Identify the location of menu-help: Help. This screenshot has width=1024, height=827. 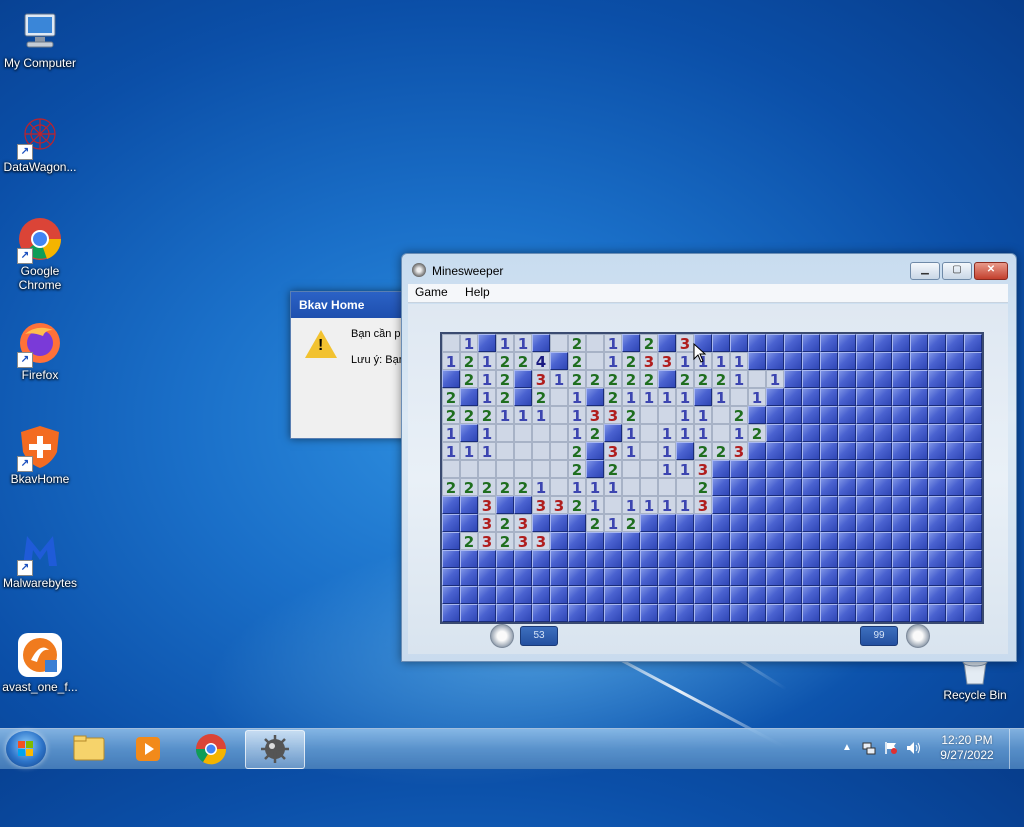
(477, 292).